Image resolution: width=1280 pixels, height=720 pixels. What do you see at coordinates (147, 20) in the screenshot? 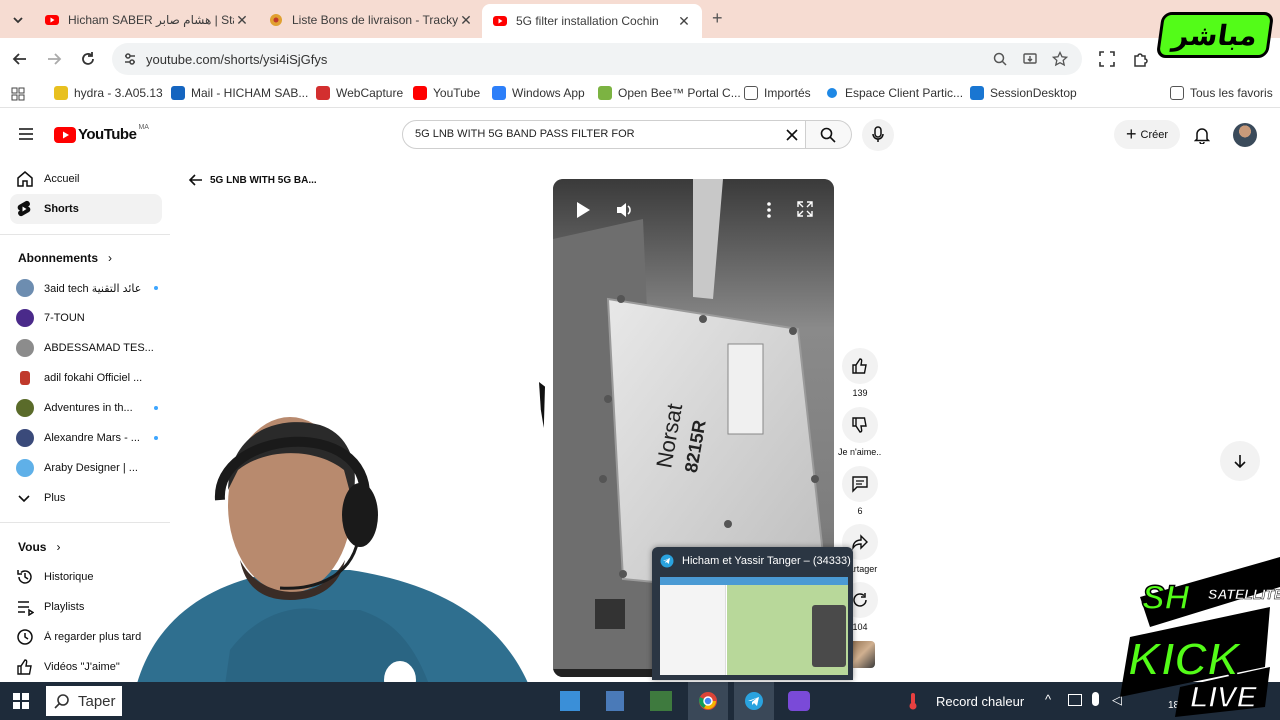
I see `tab-hicham-saber: Hicham SABER هشام صابر | Star ✕` at bounding box center [147, 20].